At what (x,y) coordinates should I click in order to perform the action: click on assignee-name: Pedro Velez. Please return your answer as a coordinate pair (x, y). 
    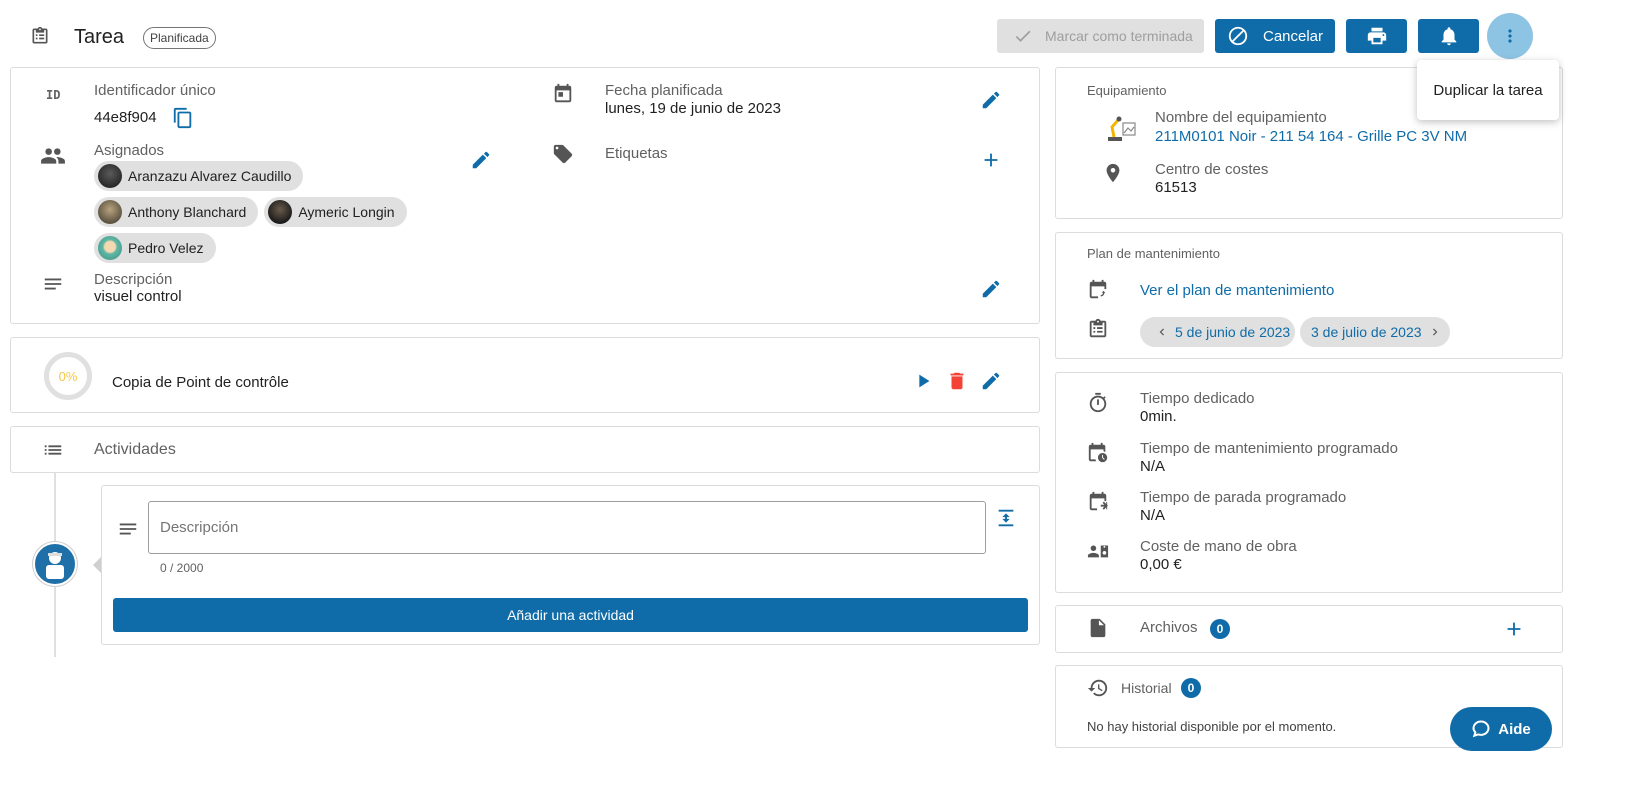
    Looking at the image, I should click on (166, 248).